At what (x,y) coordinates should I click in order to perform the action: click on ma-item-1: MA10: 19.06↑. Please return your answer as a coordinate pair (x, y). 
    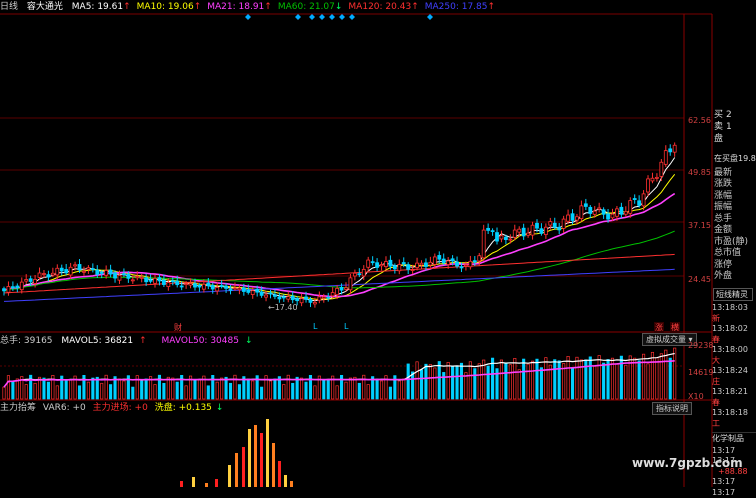
    Looking at the image, I should click on (169, 7).